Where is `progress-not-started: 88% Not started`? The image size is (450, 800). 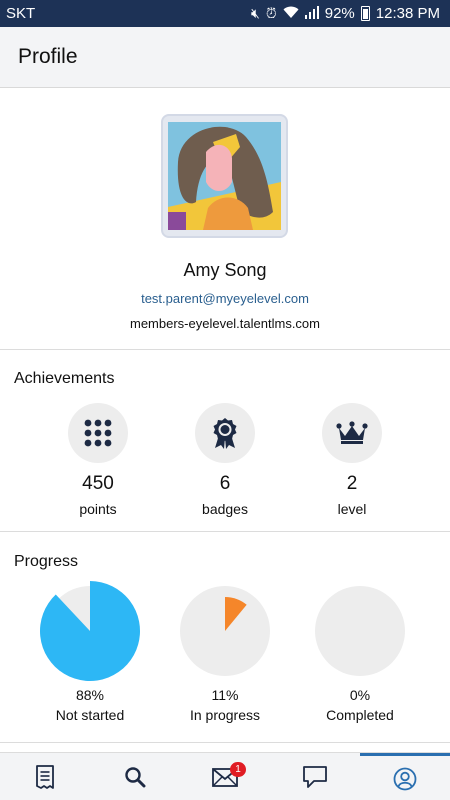
progress-not-started: 88% Not started is located at coordinates (90, 651).